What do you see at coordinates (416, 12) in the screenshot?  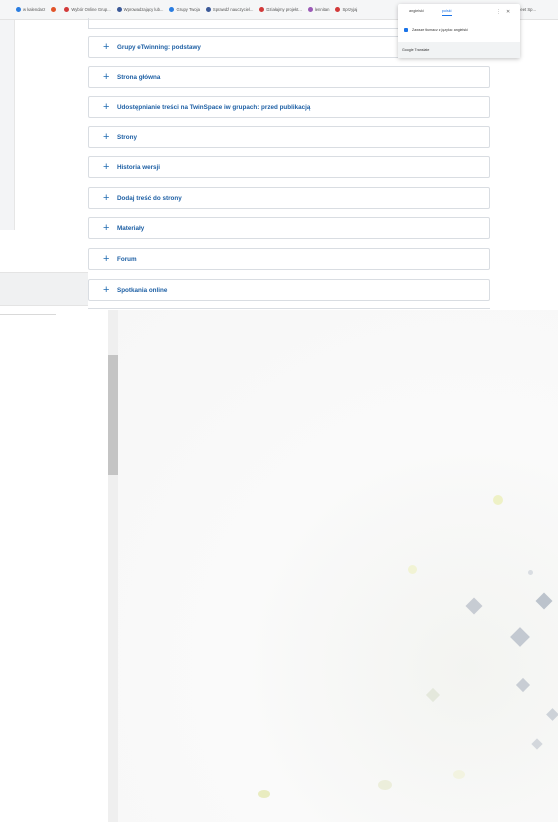 I see `tab-source-language: angielski` at bounding box center [416, 12].